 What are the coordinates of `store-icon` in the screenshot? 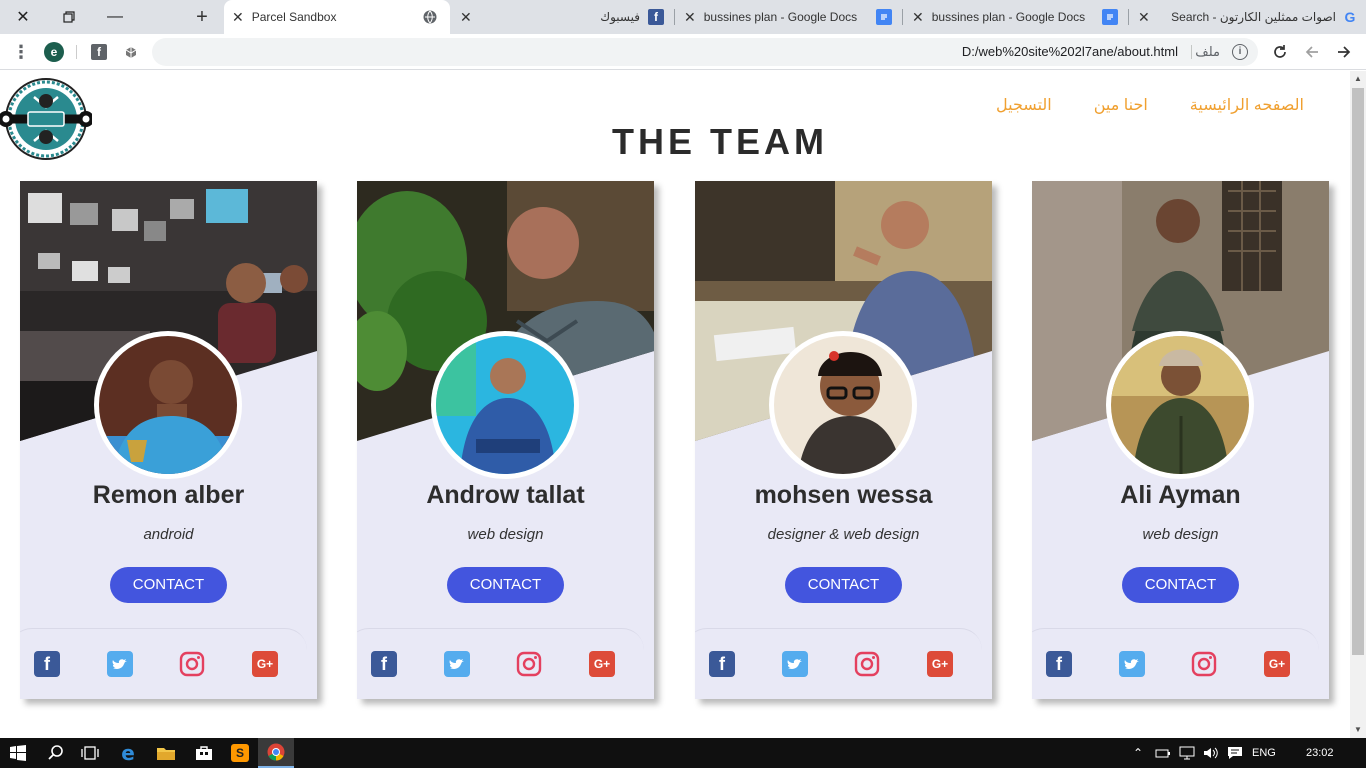 It's located at (204, 753).